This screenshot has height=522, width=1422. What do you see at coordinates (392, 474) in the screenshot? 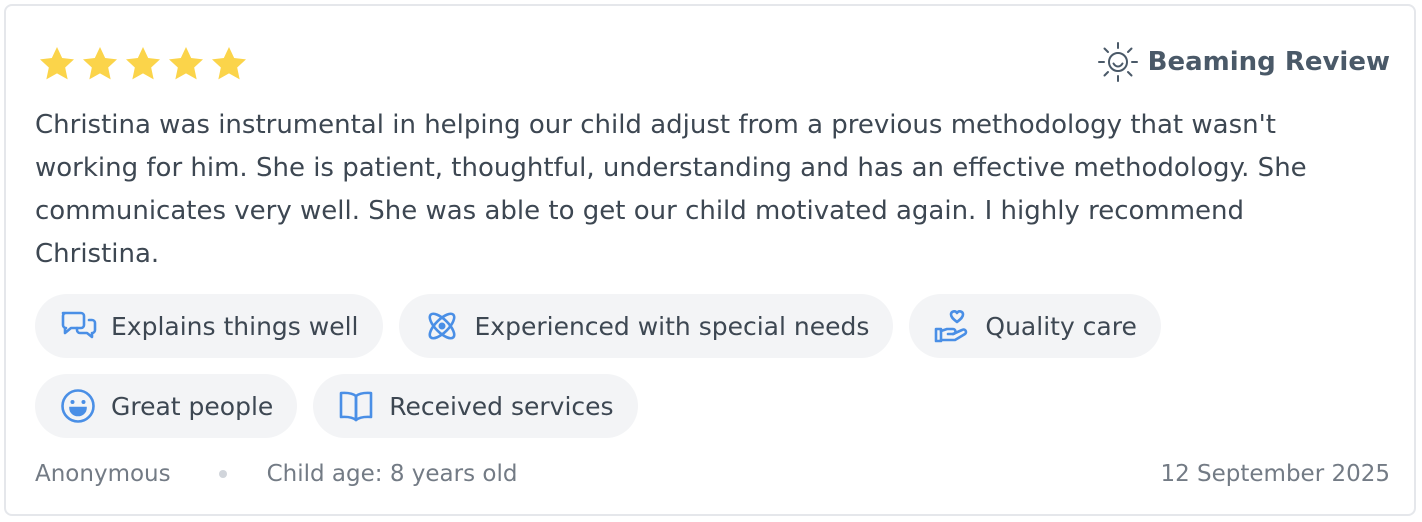
I see `child-age: Child age: 8 years old` at bounding box center [392, 474].